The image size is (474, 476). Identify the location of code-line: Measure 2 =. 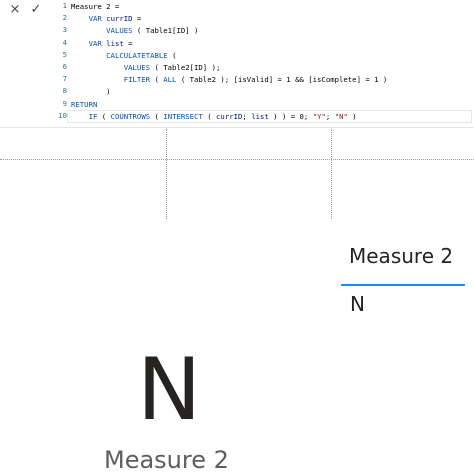
(95, 7).